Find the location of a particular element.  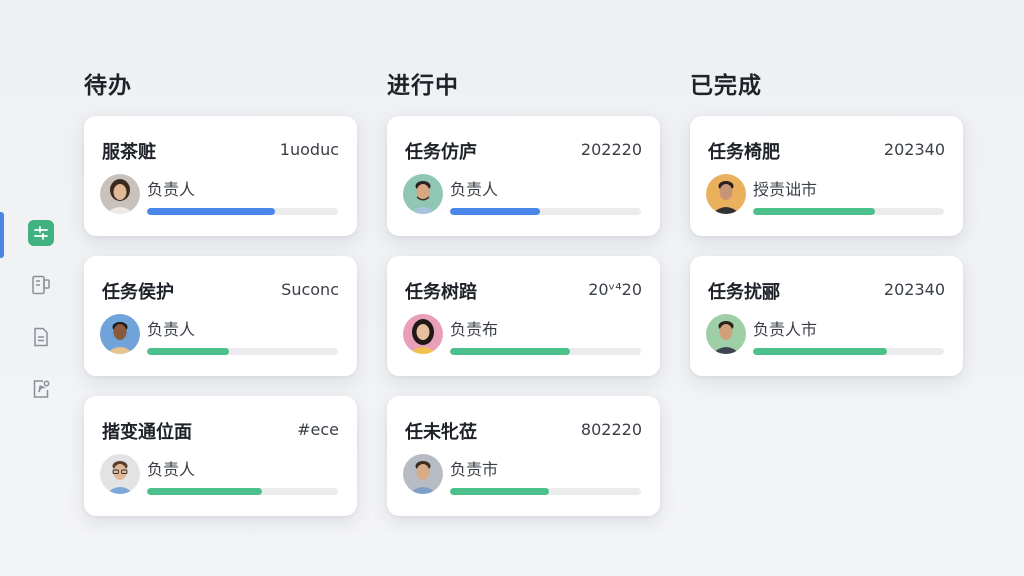

assignee-label: 负责市 is located at coordinates (474, 469).